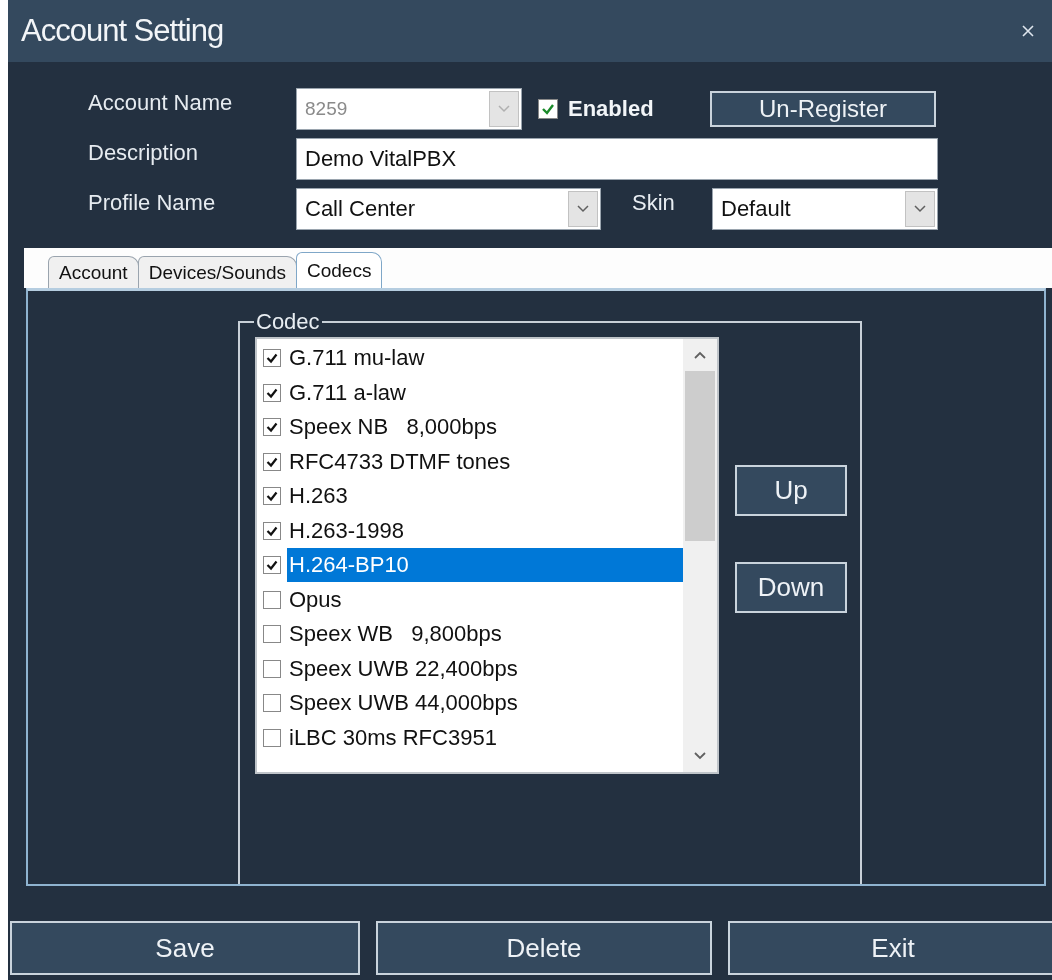 This screenshot has height=980, width=1052. What do you see at coordinates (448, 209) in the screenshot?
I see `profile-dropdown: Call Center` at bounding box center [448, 209].